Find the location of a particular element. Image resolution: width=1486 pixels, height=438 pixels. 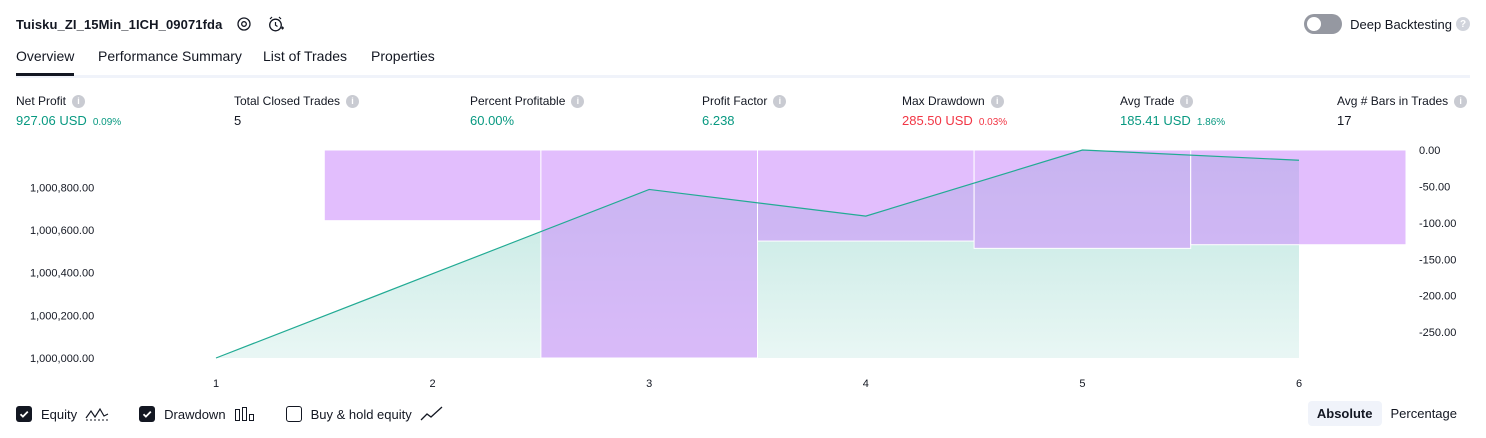

chart-legend: Equity Drawdown Buy & hold equity is located at coordinates (245, 414).